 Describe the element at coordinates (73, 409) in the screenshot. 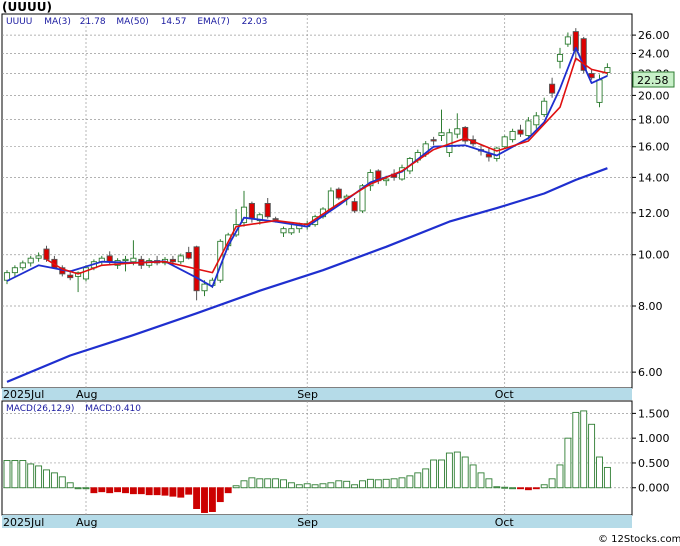

I see `macd-legend: MACD(26,12,9) MACD:0.410` at that location.